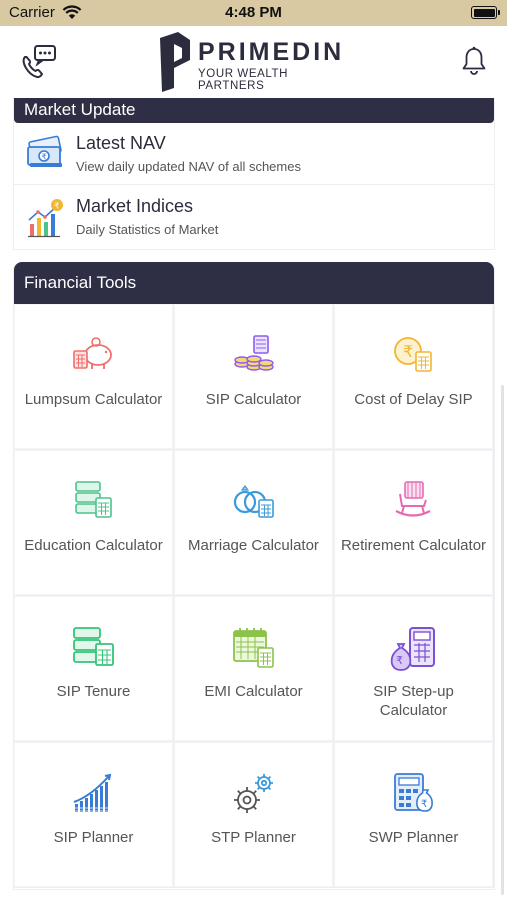  Describe the element at coordinates (254, 110) in the screenshot. I see `market-update-header: Market Update` at that location.